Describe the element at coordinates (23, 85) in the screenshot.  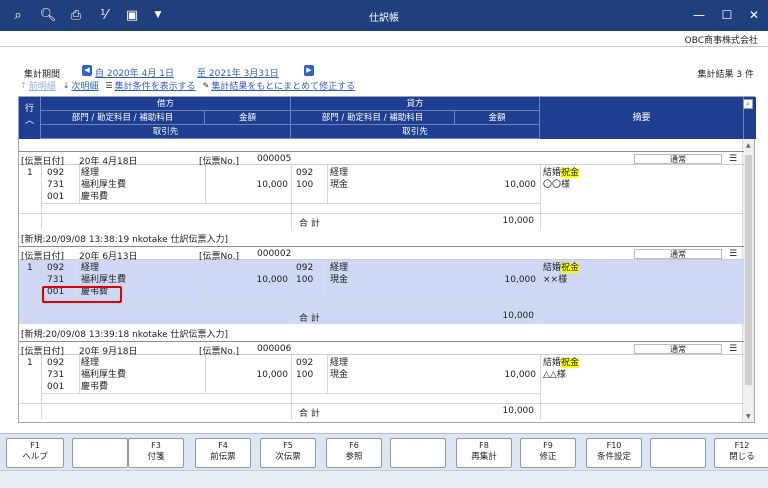
I see `arrow-up-icon: ↑` at that location.